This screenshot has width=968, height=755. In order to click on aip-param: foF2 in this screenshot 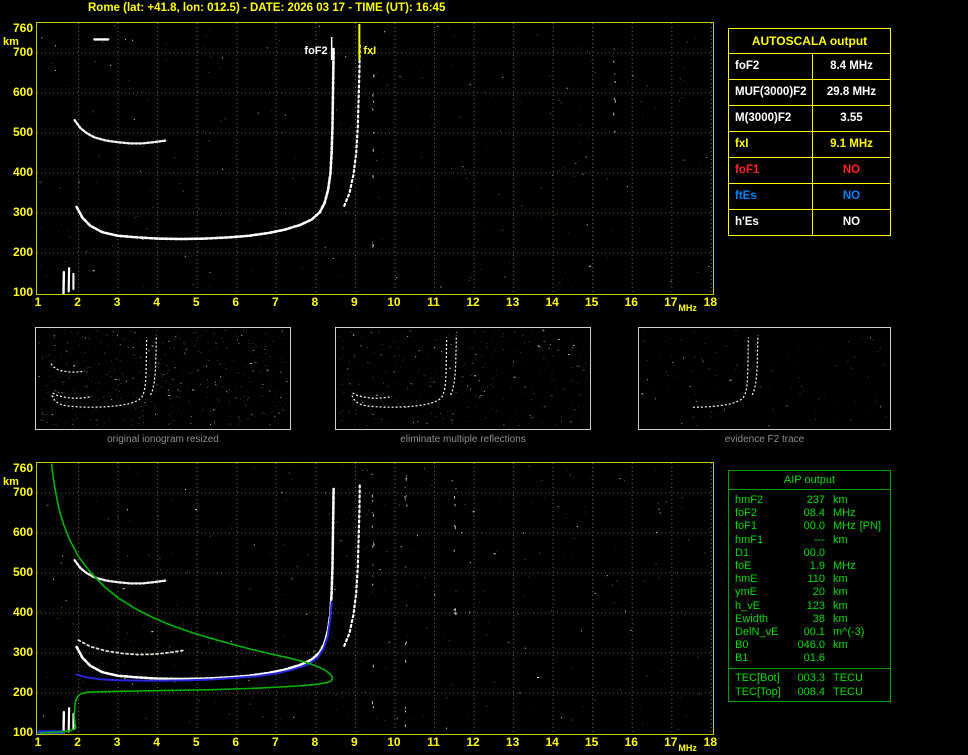, I will do `click(746, 513)`.